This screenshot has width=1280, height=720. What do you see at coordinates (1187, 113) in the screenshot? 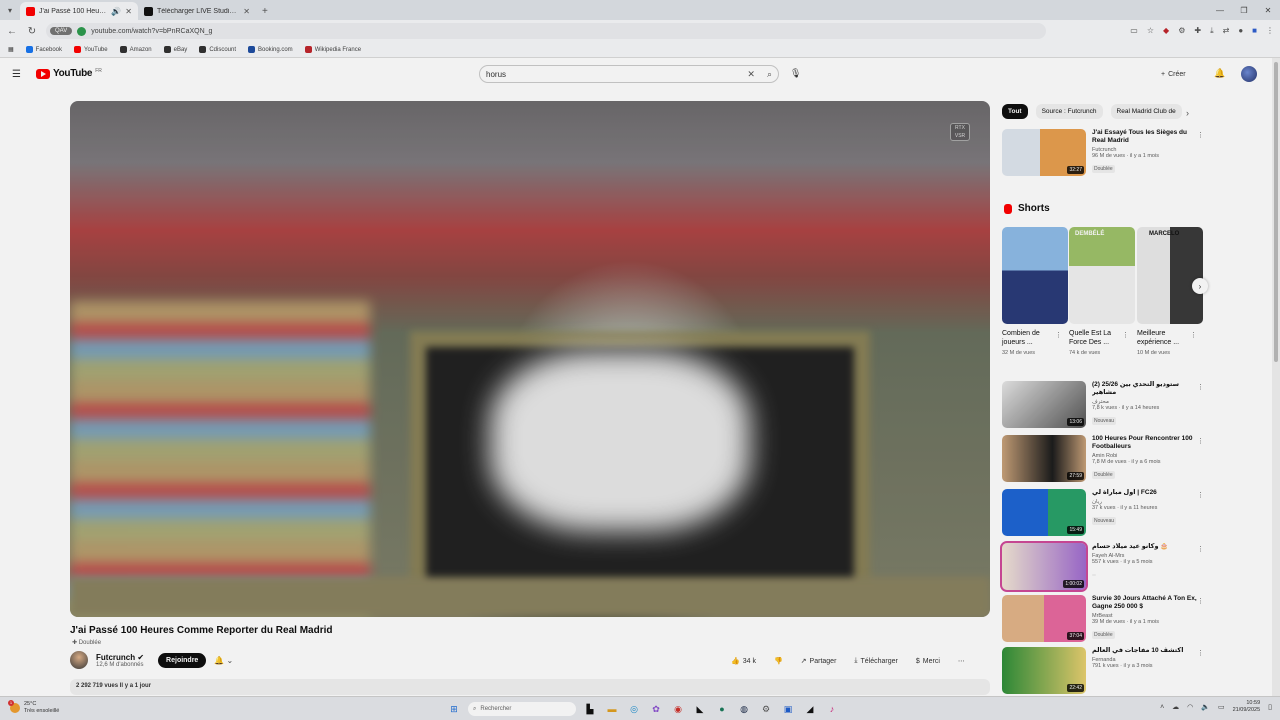
I see `chips-next-icon: ›` at bounding box center [1187, 113].